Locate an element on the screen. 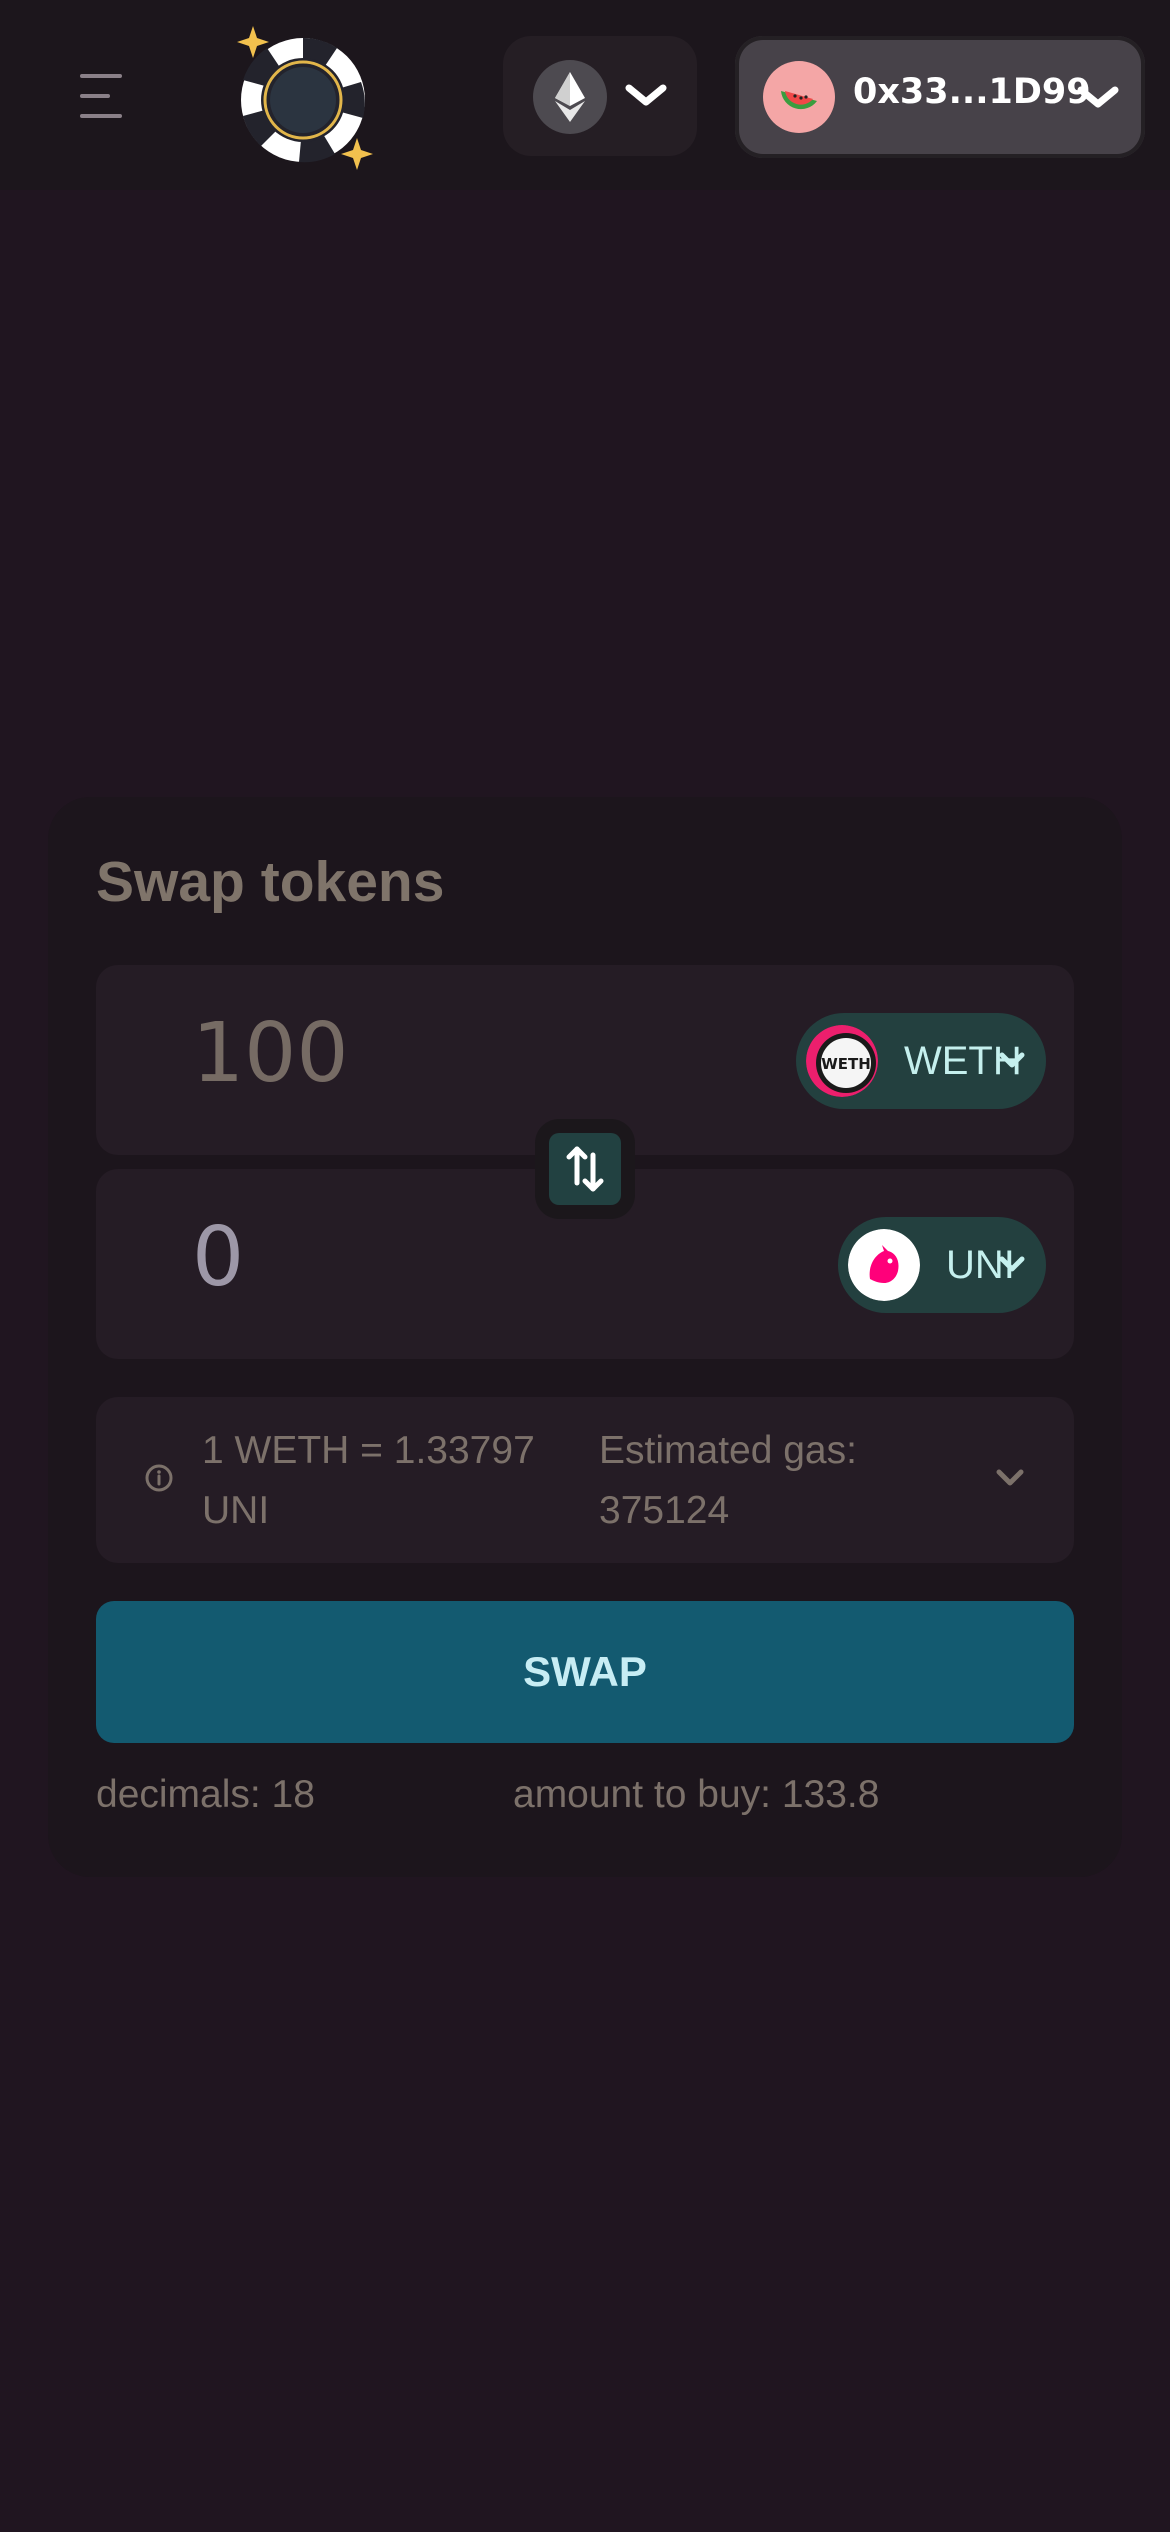 The image size is (1170, 2532). amount-to-buy-label: amount to buy: 133.8 is located at coordinates (696, 1794).